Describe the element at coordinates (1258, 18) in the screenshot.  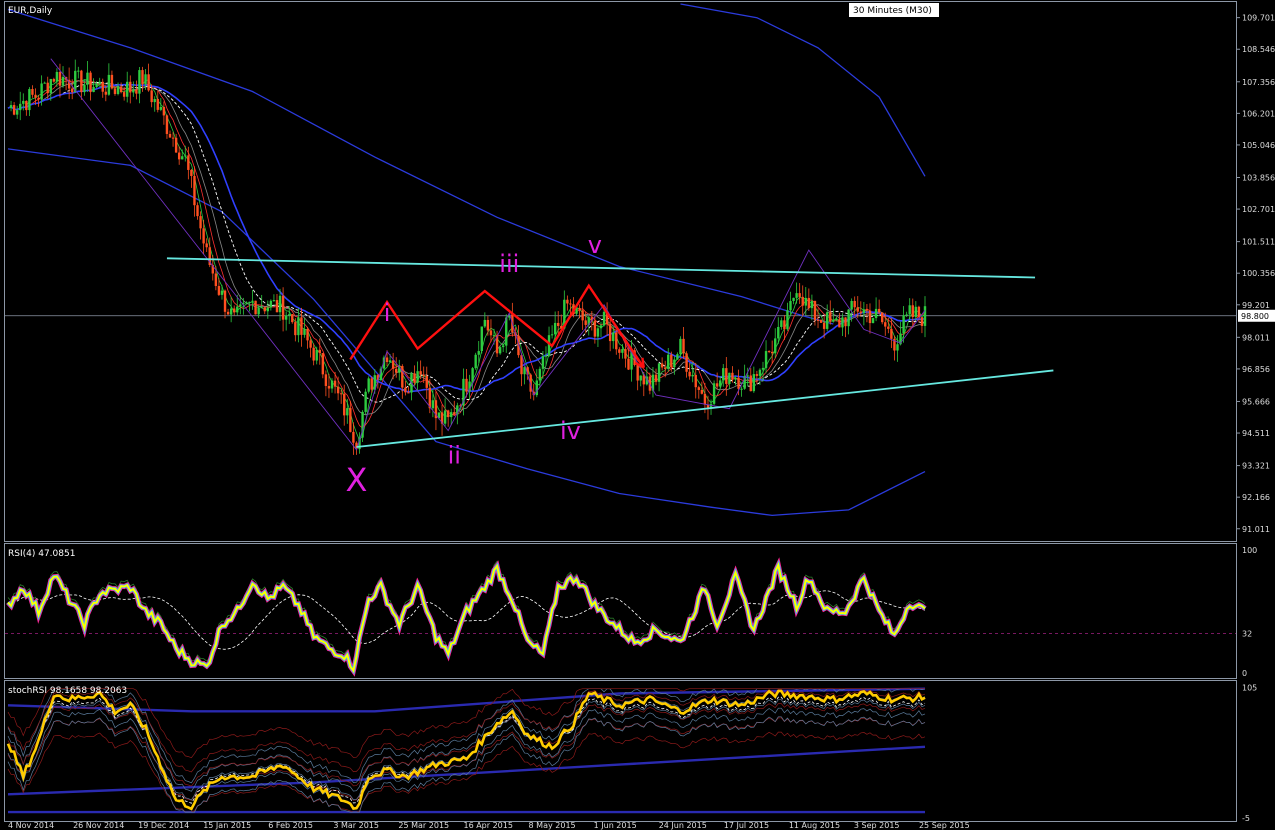
I see `y-tick-label: 109.701` at that location.